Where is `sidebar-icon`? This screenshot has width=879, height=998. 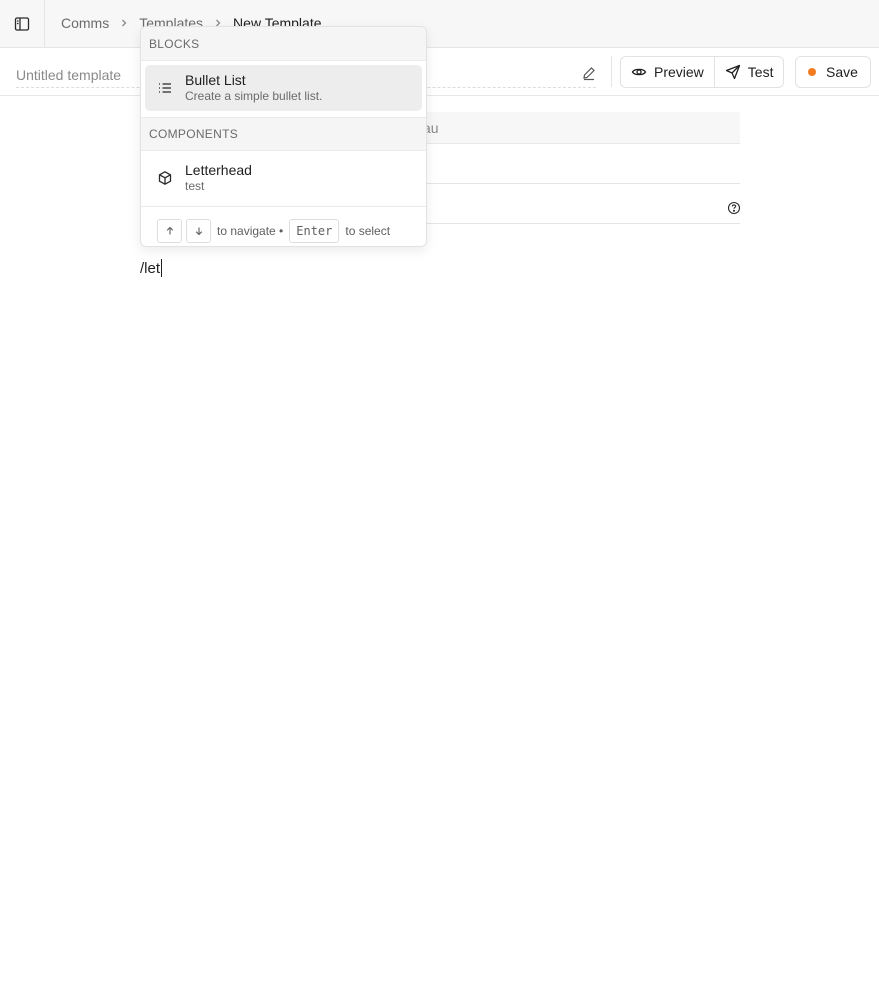
sidebar-icon is located at coordinates (22, 23).